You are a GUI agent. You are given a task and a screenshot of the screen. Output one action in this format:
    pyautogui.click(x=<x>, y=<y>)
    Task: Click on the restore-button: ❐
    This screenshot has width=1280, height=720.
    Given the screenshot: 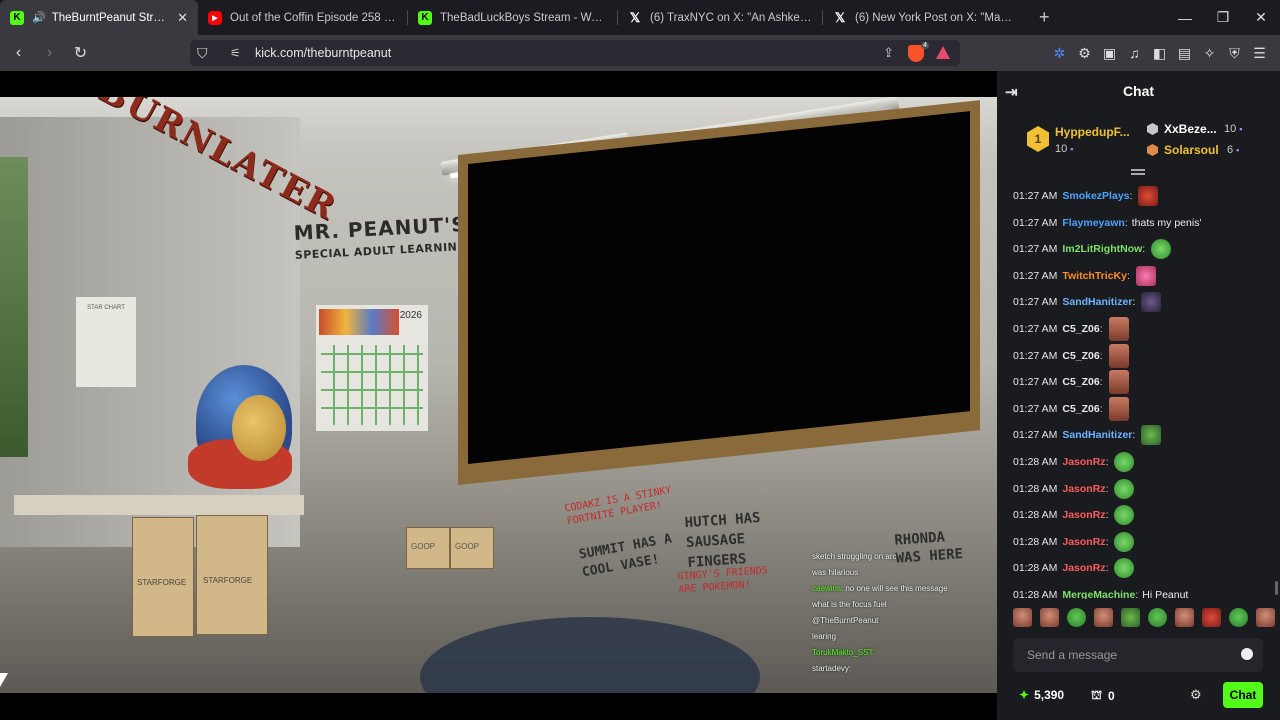 What is the action you would take?
    pyautogui.click(x=1223, y=17)
    